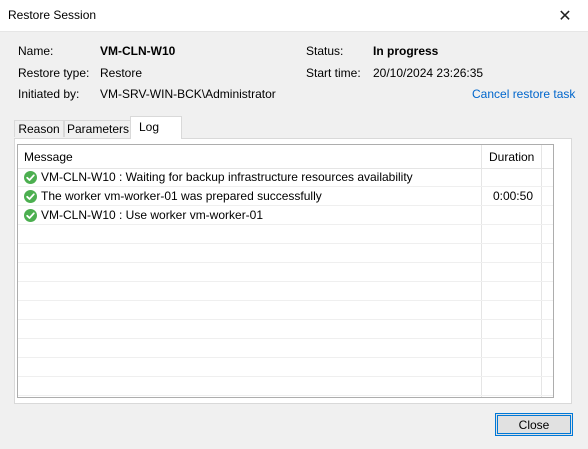 The width and height of the screenshot is (588, 449). Describe the element at coordinates (152, 215) in the screenshot. I see `log-message: VM-CLN-W10 : Use worker vm-worker-01` at that location.